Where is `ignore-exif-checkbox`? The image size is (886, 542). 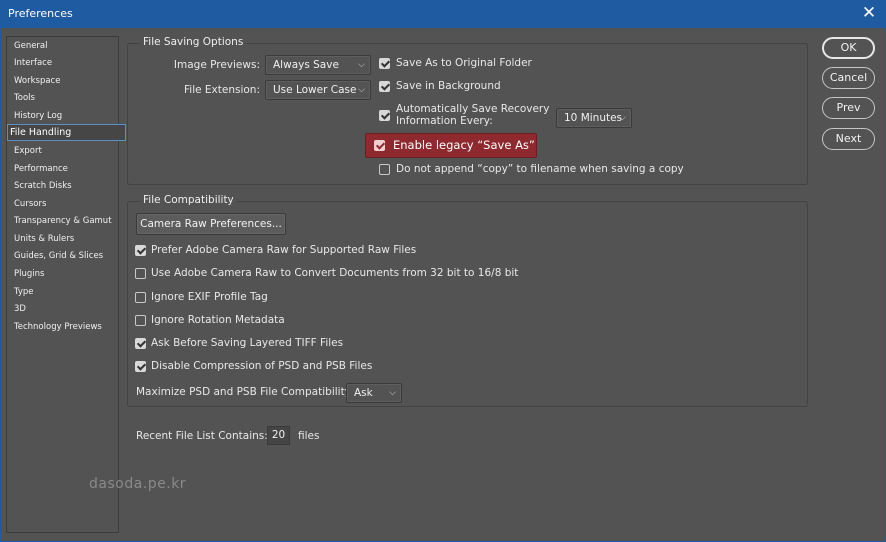
ignore-exif-checkbox is located at coordinates (140, 297).